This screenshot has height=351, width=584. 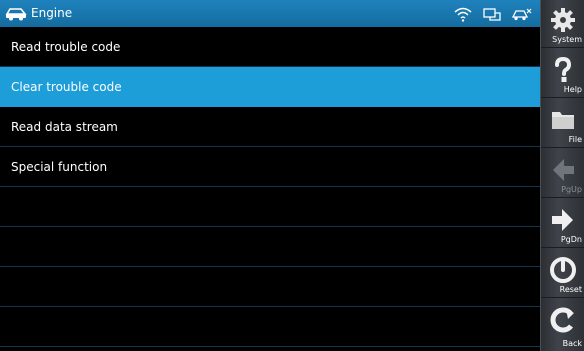 I want to click on arrow-right-icon, so click(x=562, y=220).